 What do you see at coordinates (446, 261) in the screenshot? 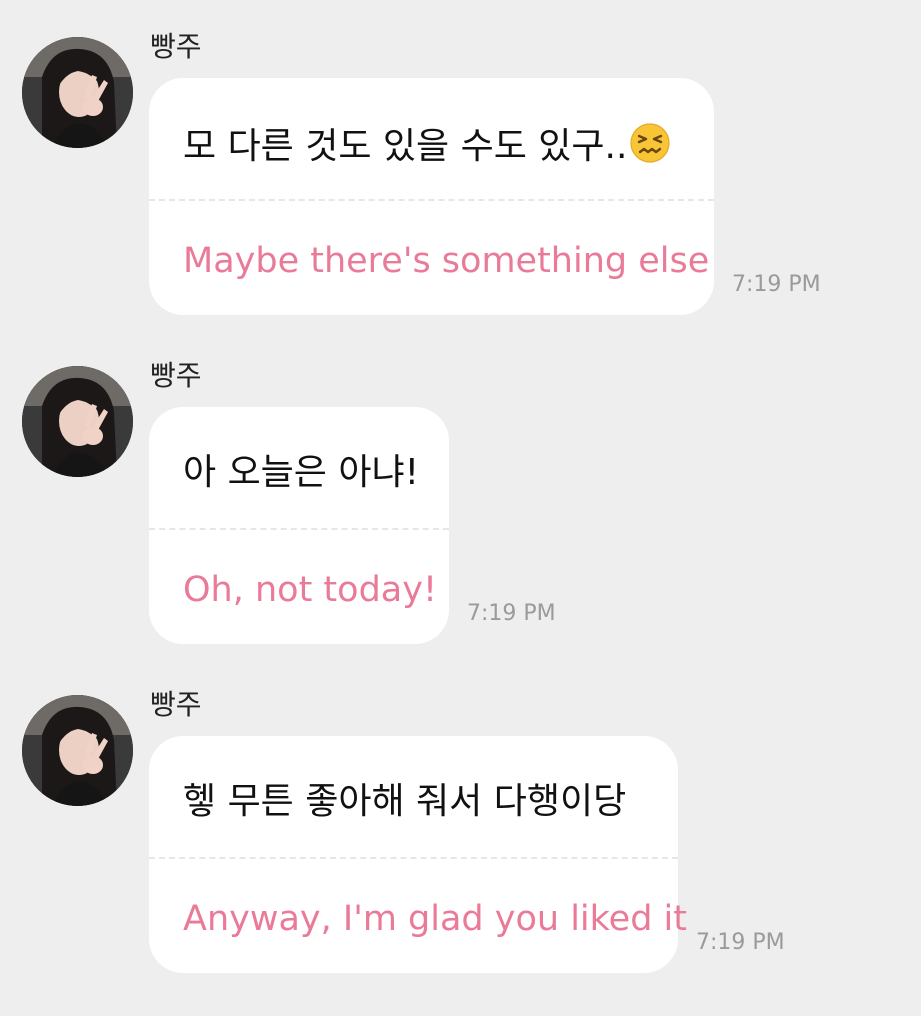
I see `translated-message: Maybe there's something else` at bounding box center [446, 261].